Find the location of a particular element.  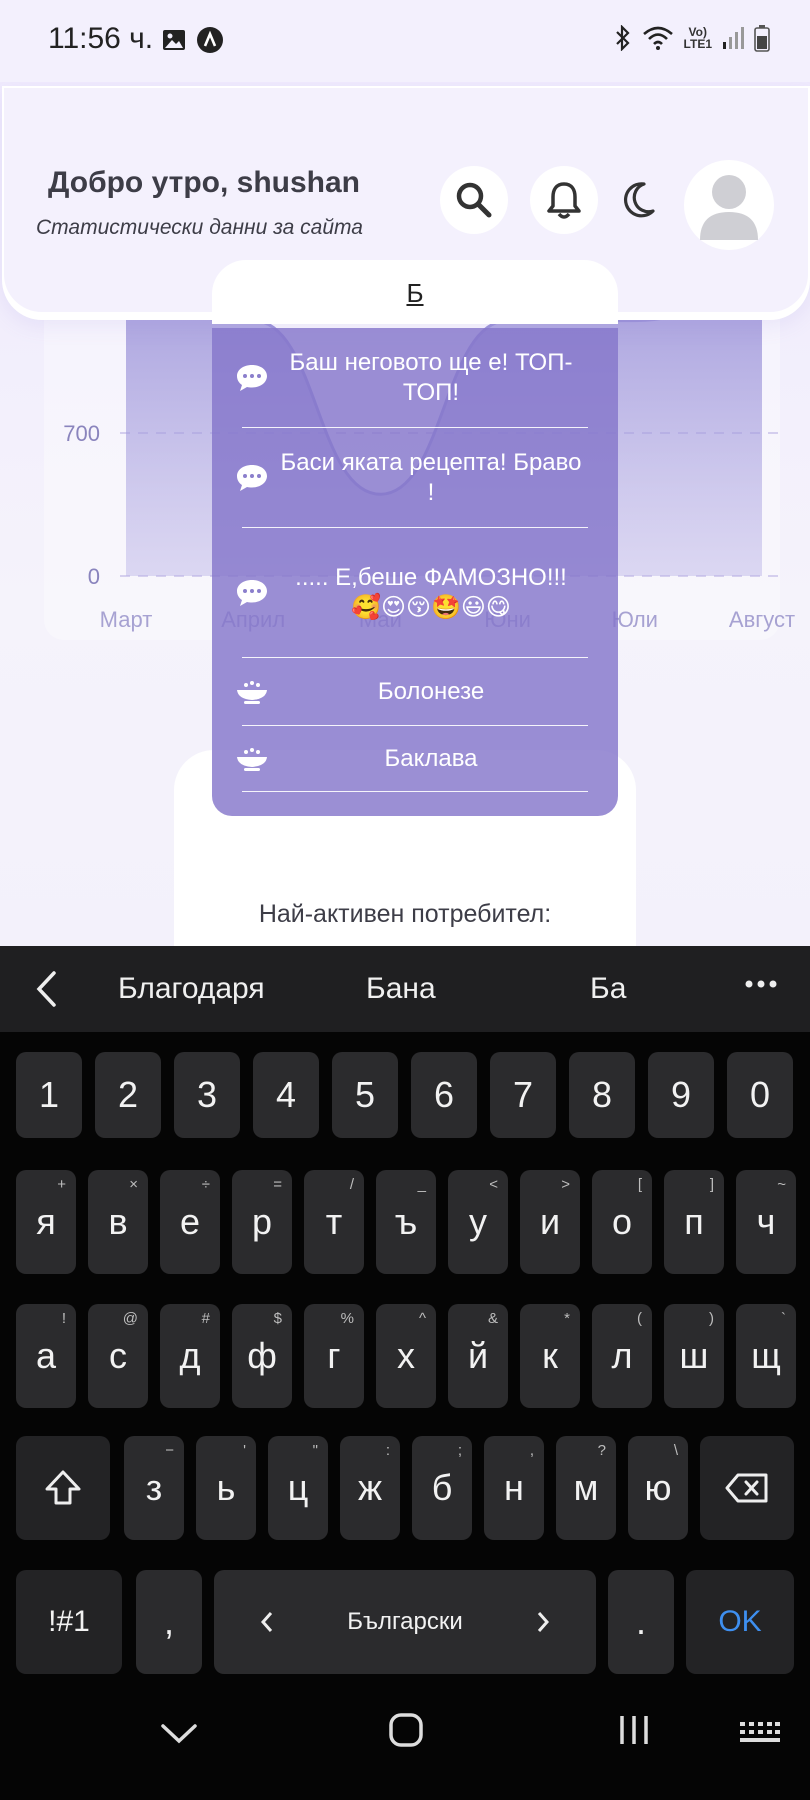

key-letter: л( is located at coordinates (622, 1356).